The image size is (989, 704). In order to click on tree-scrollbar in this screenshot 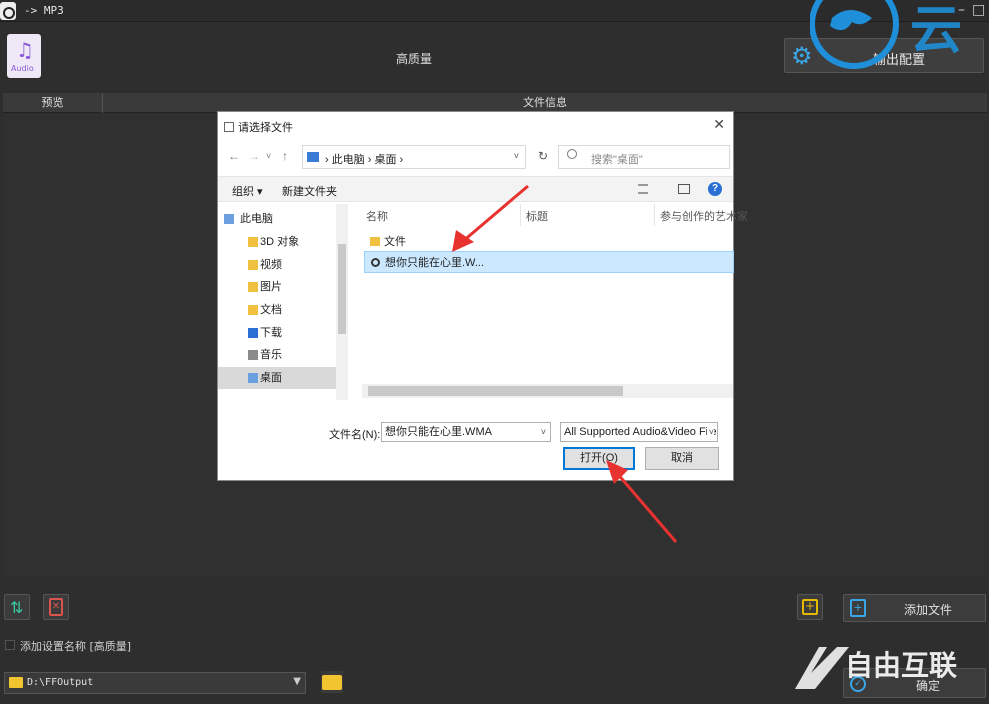, I will do `click(342, 302)`.